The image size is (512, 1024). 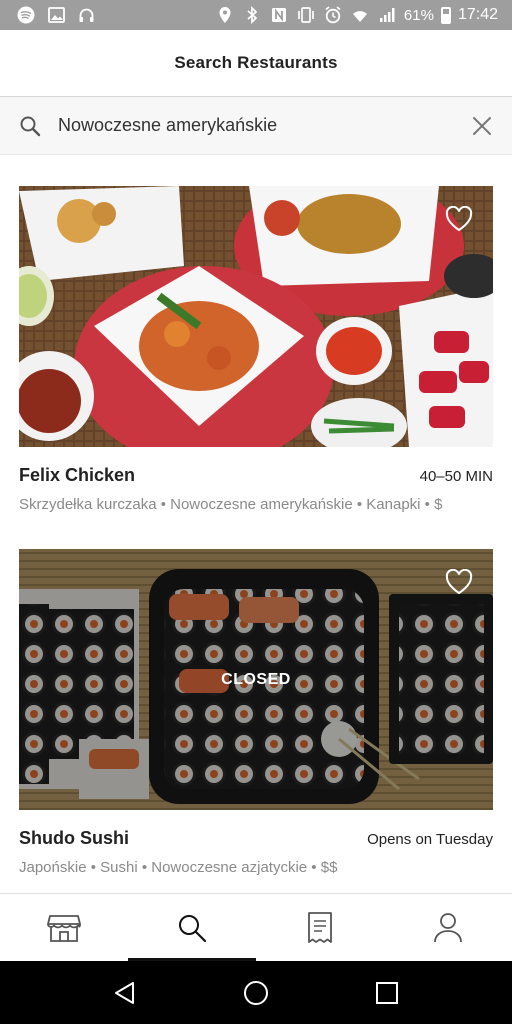 I want to click on nav-home, so click(x=64, y=927).